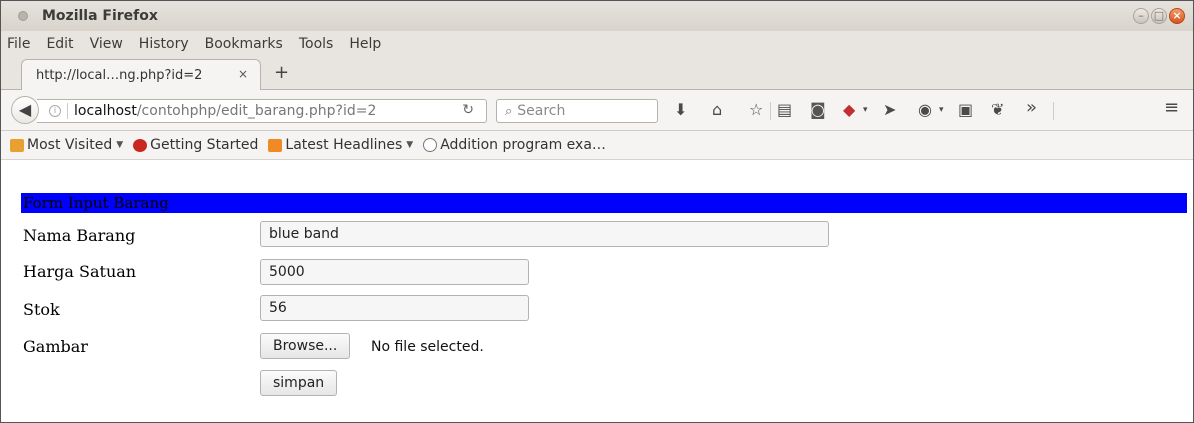 This screenshot has width=1194, height=423. I want to click on bookmark-getting-started: Getting Started, so click(195, 145).